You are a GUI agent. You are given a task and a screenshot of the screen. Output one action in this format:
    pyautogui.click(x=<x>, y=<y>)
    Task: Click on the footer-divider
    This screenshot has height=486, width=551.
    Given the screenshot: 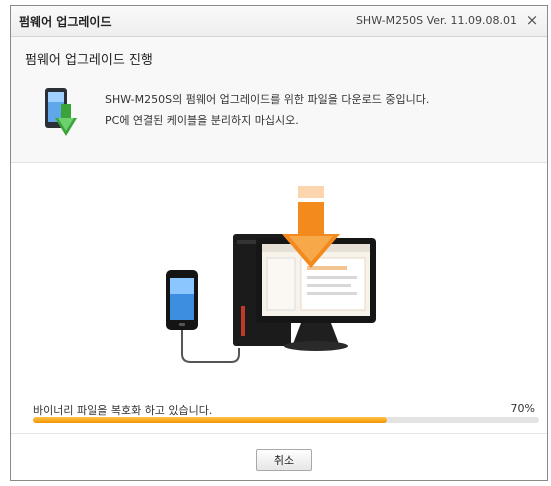 What is the action you would take?
    pyautogui.click(x=279, y=433)
    